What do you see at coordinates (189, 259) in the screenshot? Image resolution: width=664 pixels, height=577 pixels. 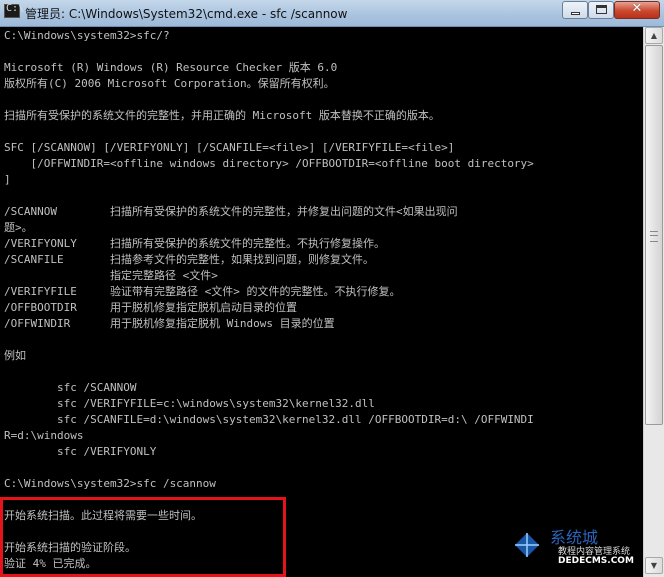 I see `console-line: /SCANFILE 扫描参考文件的完整性，如果找到问题，则修复文件。` at bounding box center [189, 259].